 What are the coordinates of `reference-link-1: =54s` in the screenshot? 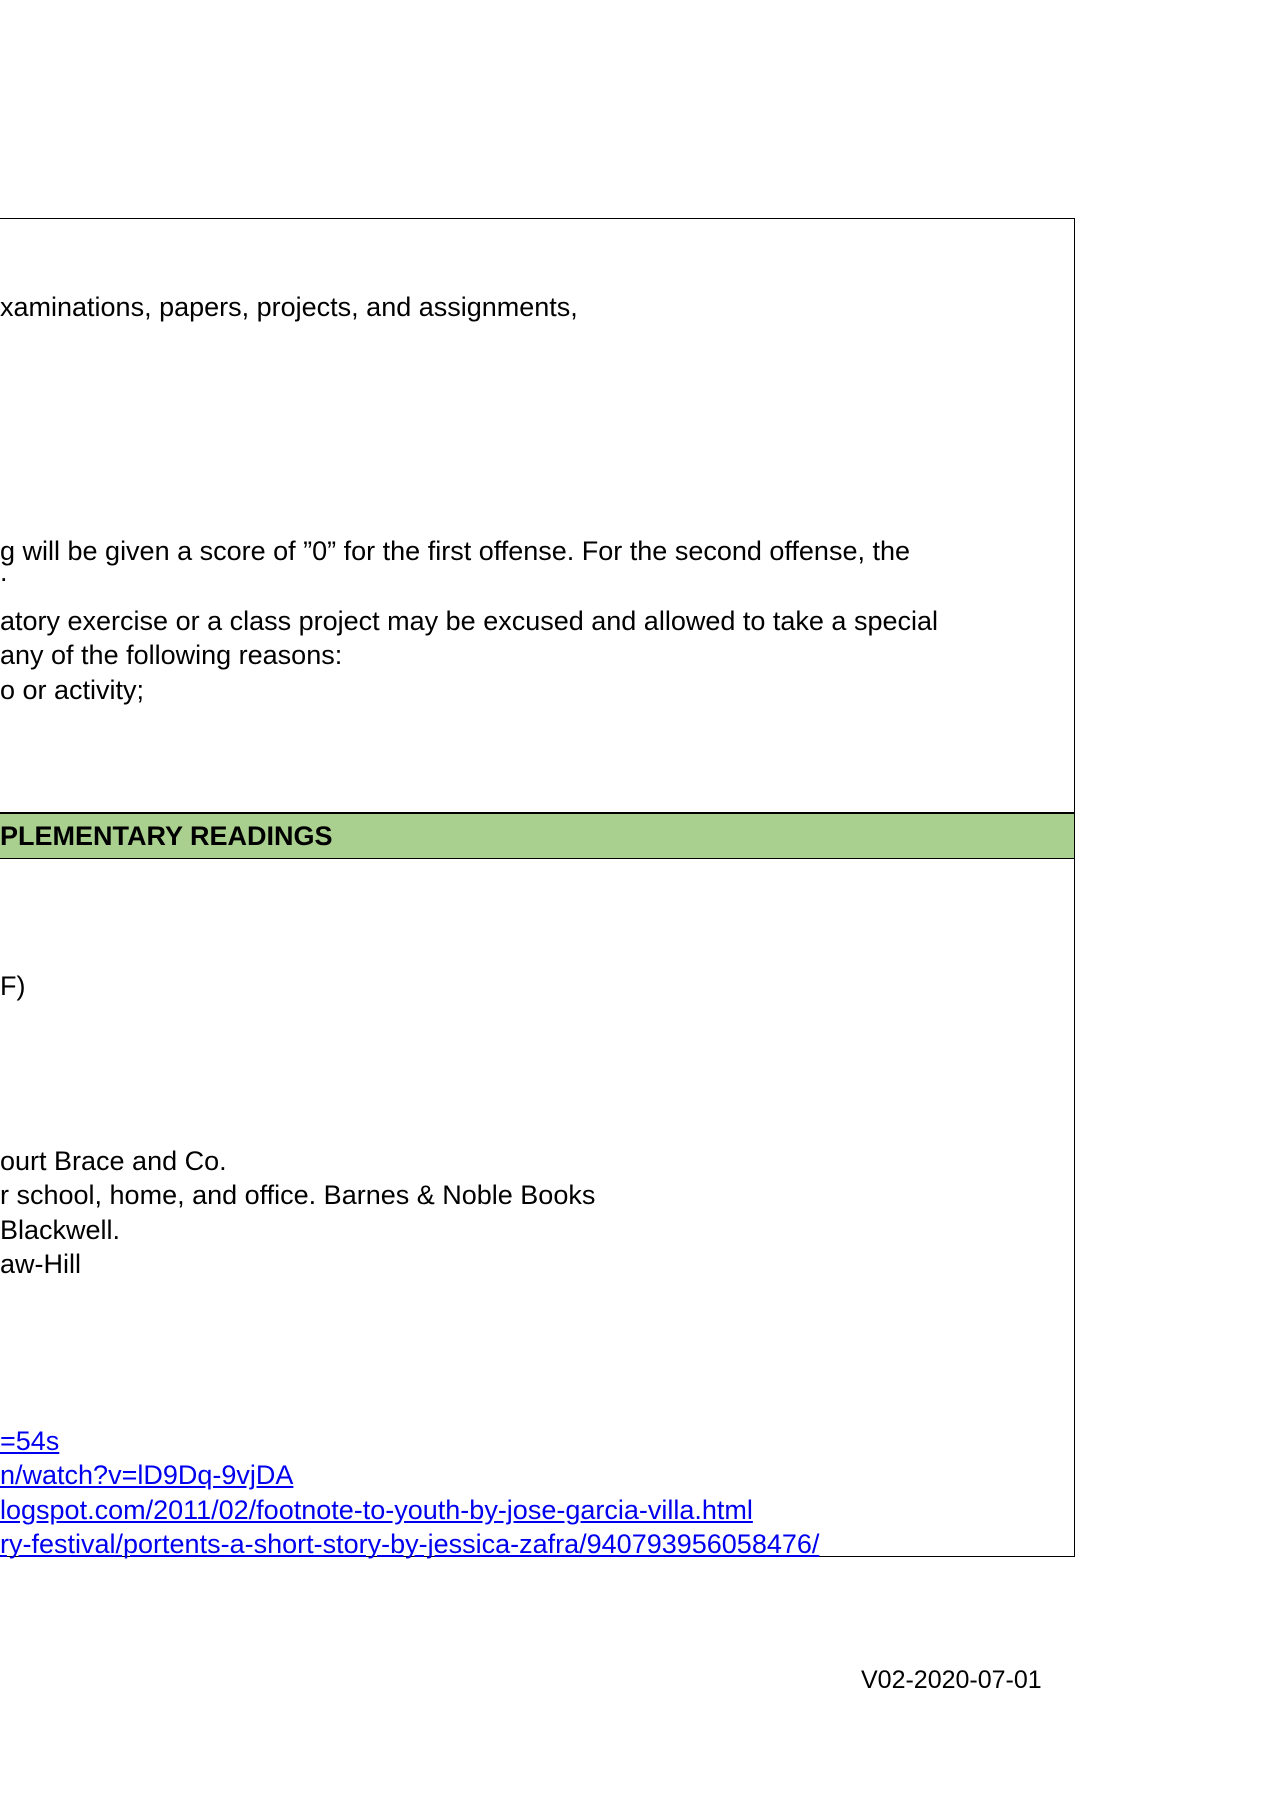 It's located at (29, 1441).